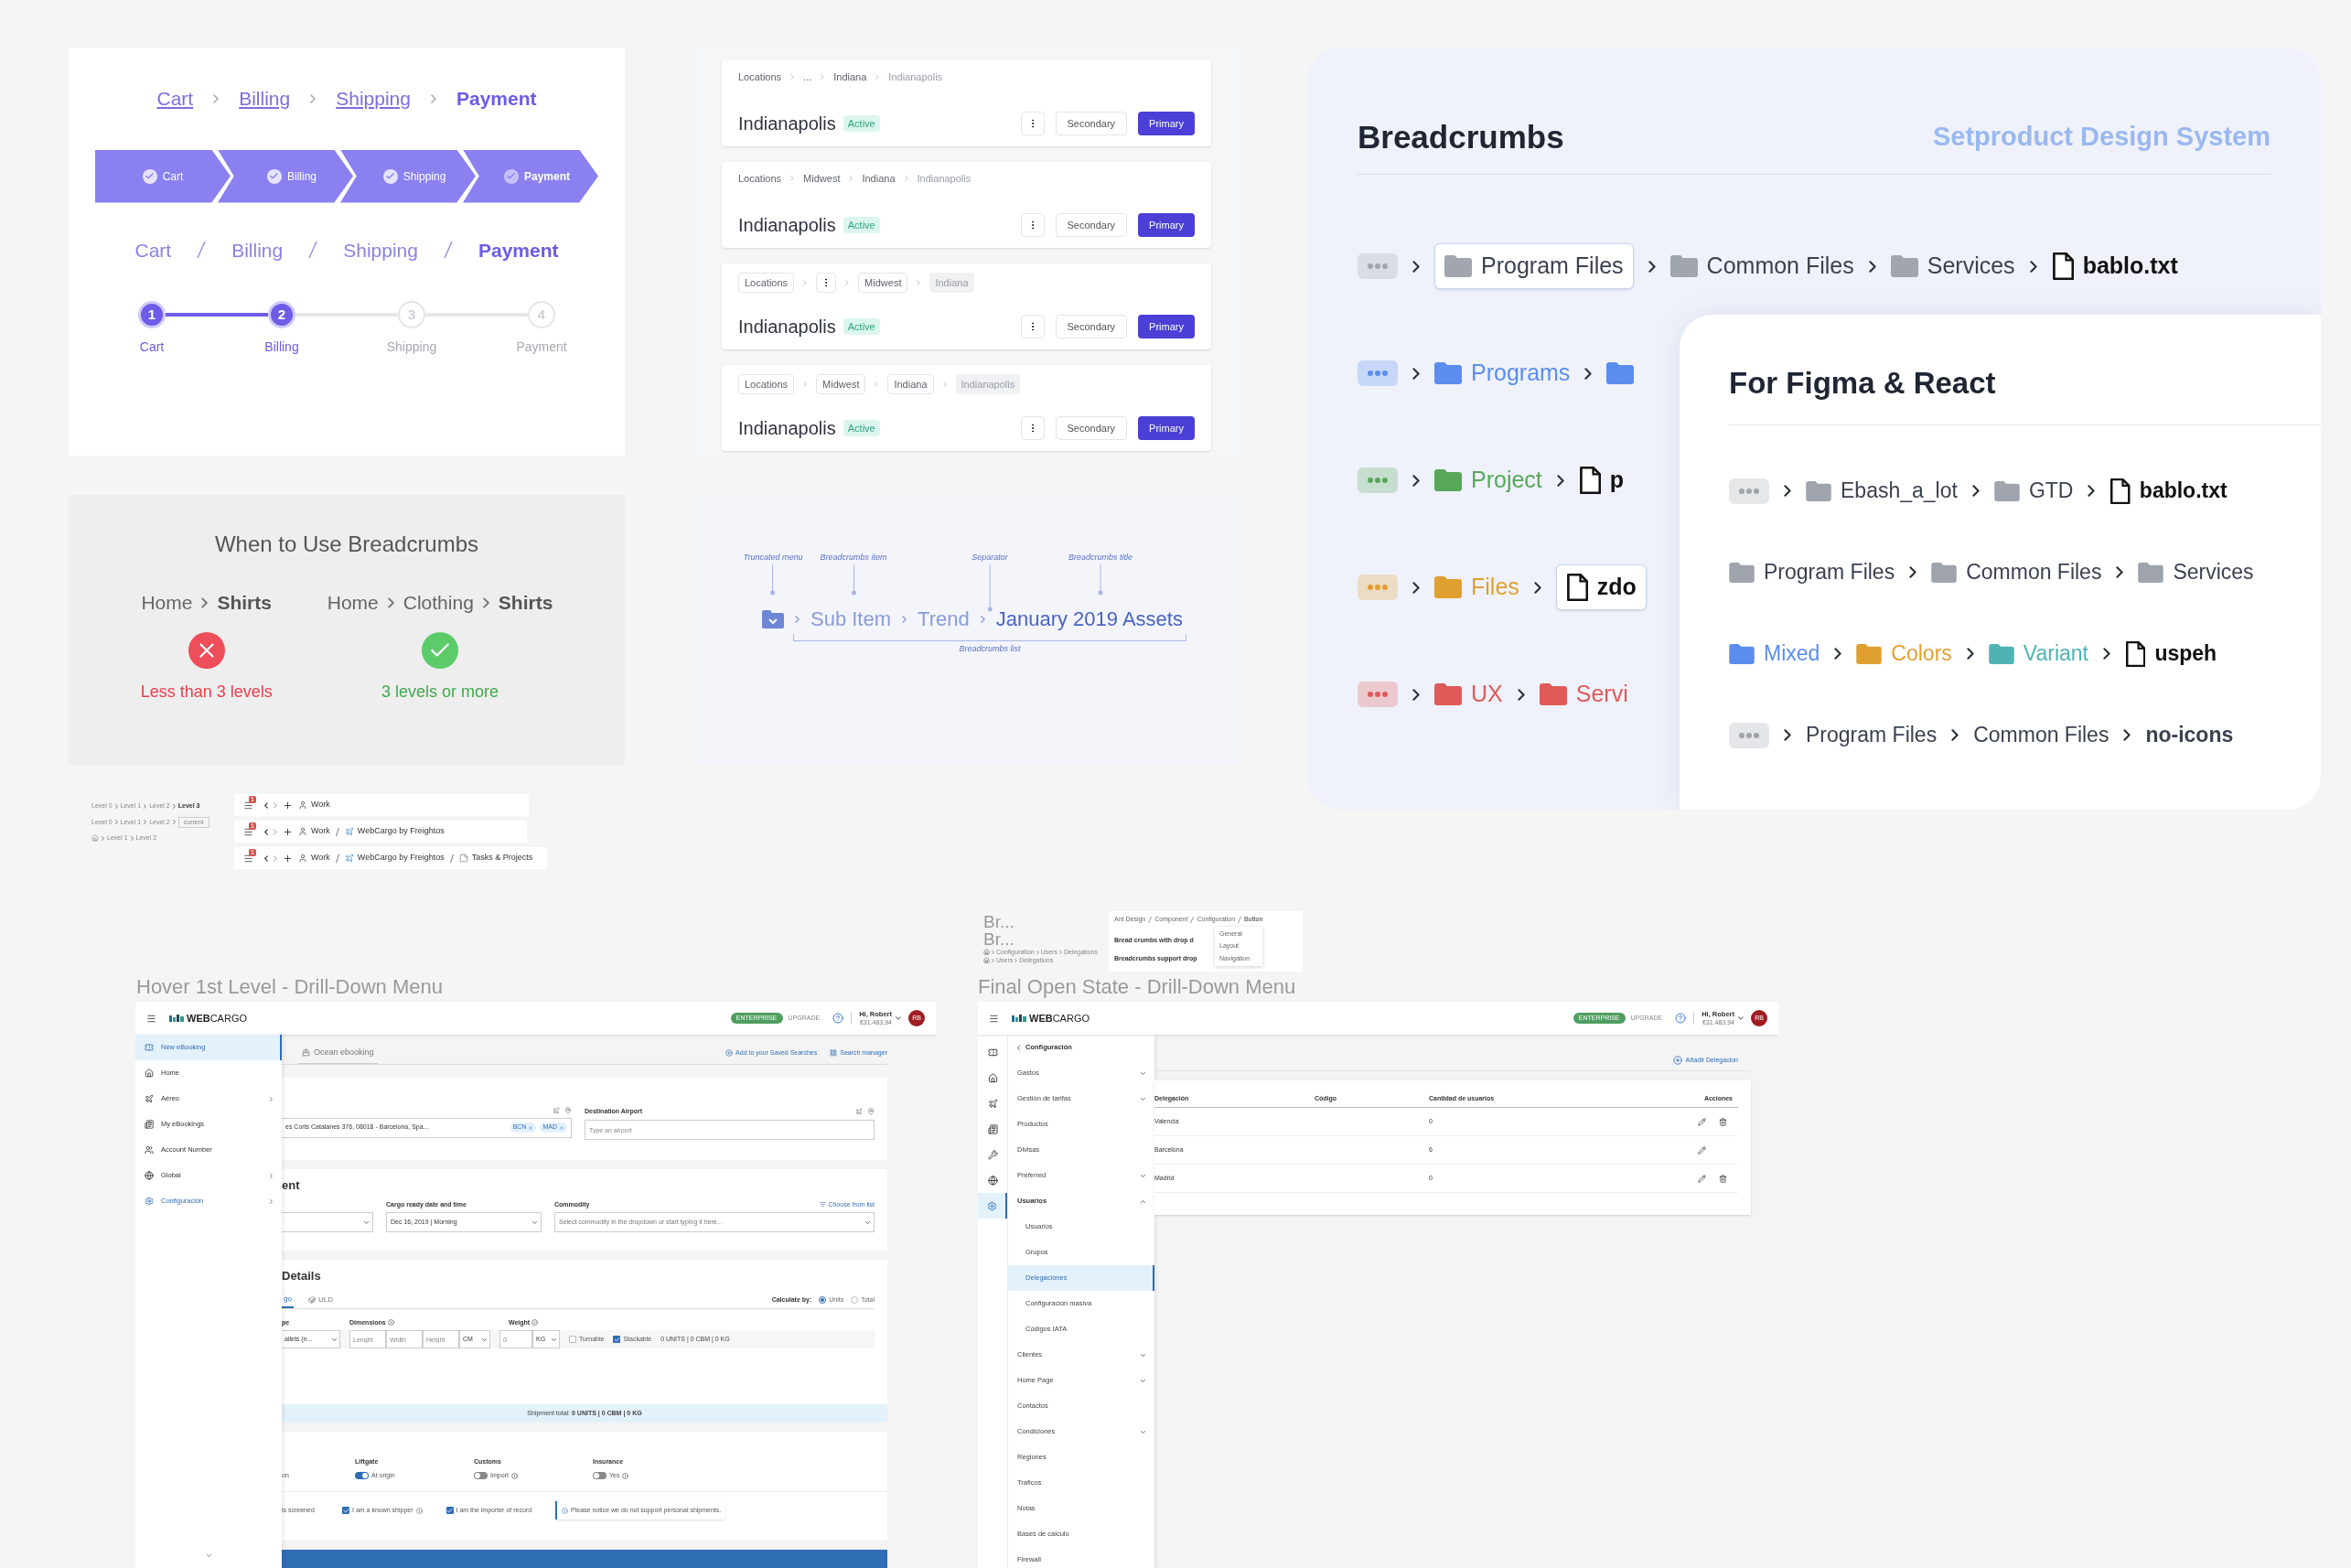  What do you see at coordinates (773, 618) in the screenshot?
I see `folder-icon` at bounding box center [773, 618].